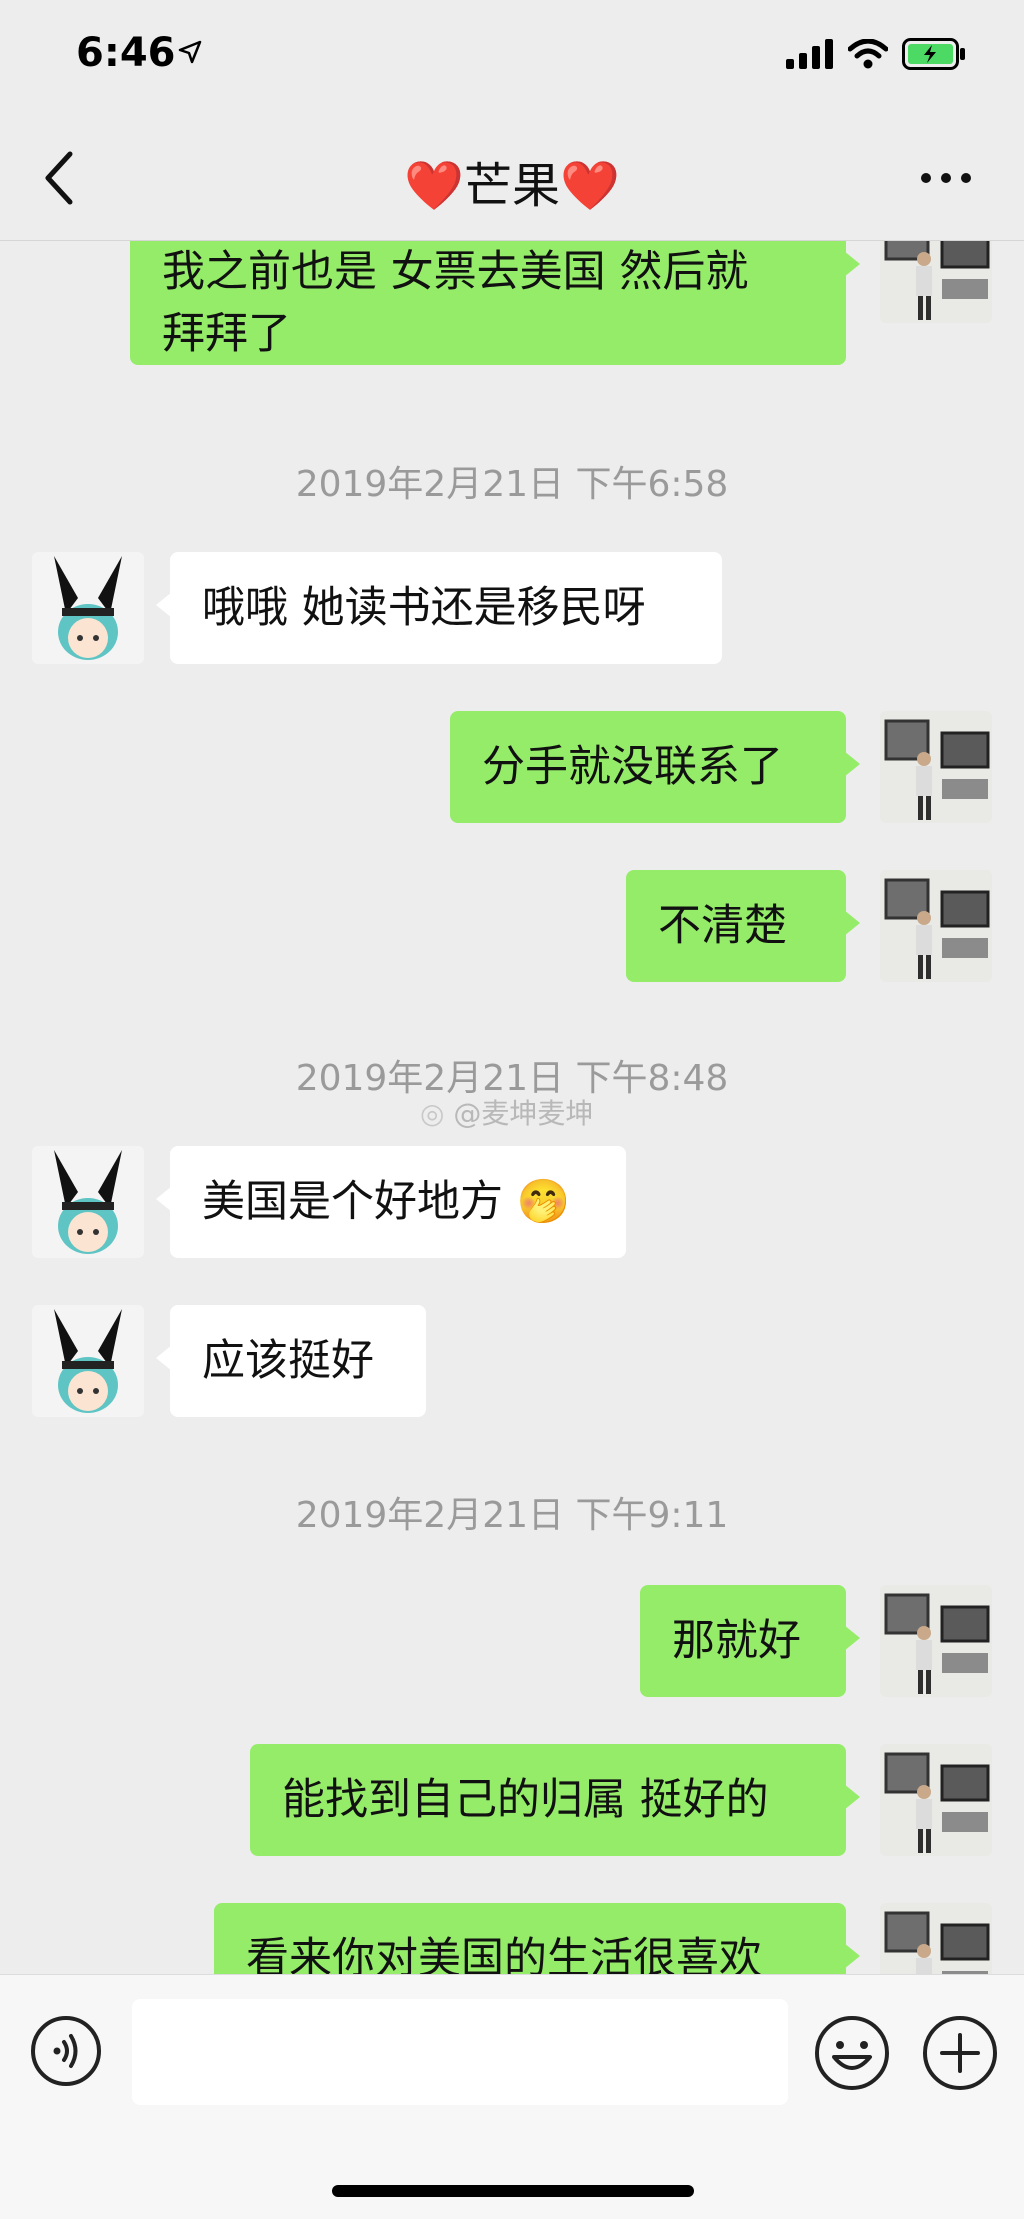 This screenshot has height=2219, width=1024. What do you see at coordinates (288, 1361) in the screenshot?
I see `message-text: 应该挺好` at bounding box center [288, 1361].